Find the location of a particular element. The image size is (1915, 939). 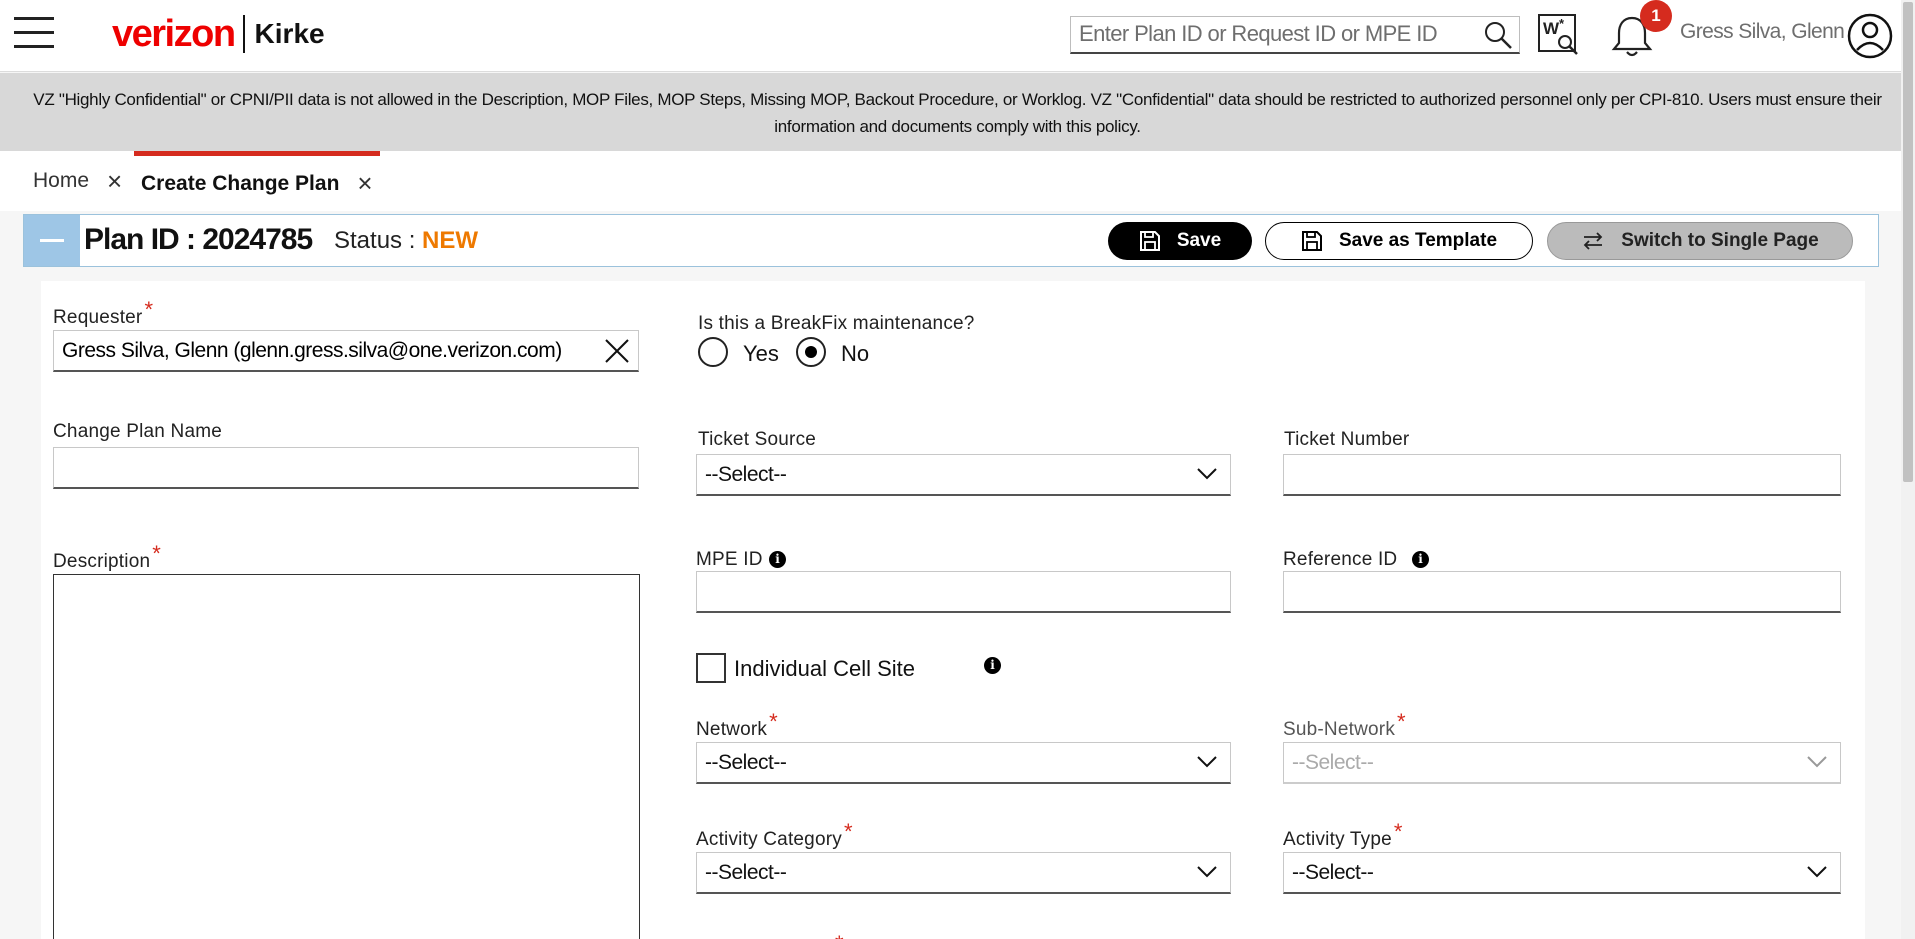

individual-cell-site-label: Individual Cell Site is located at coordinates (824, 668).